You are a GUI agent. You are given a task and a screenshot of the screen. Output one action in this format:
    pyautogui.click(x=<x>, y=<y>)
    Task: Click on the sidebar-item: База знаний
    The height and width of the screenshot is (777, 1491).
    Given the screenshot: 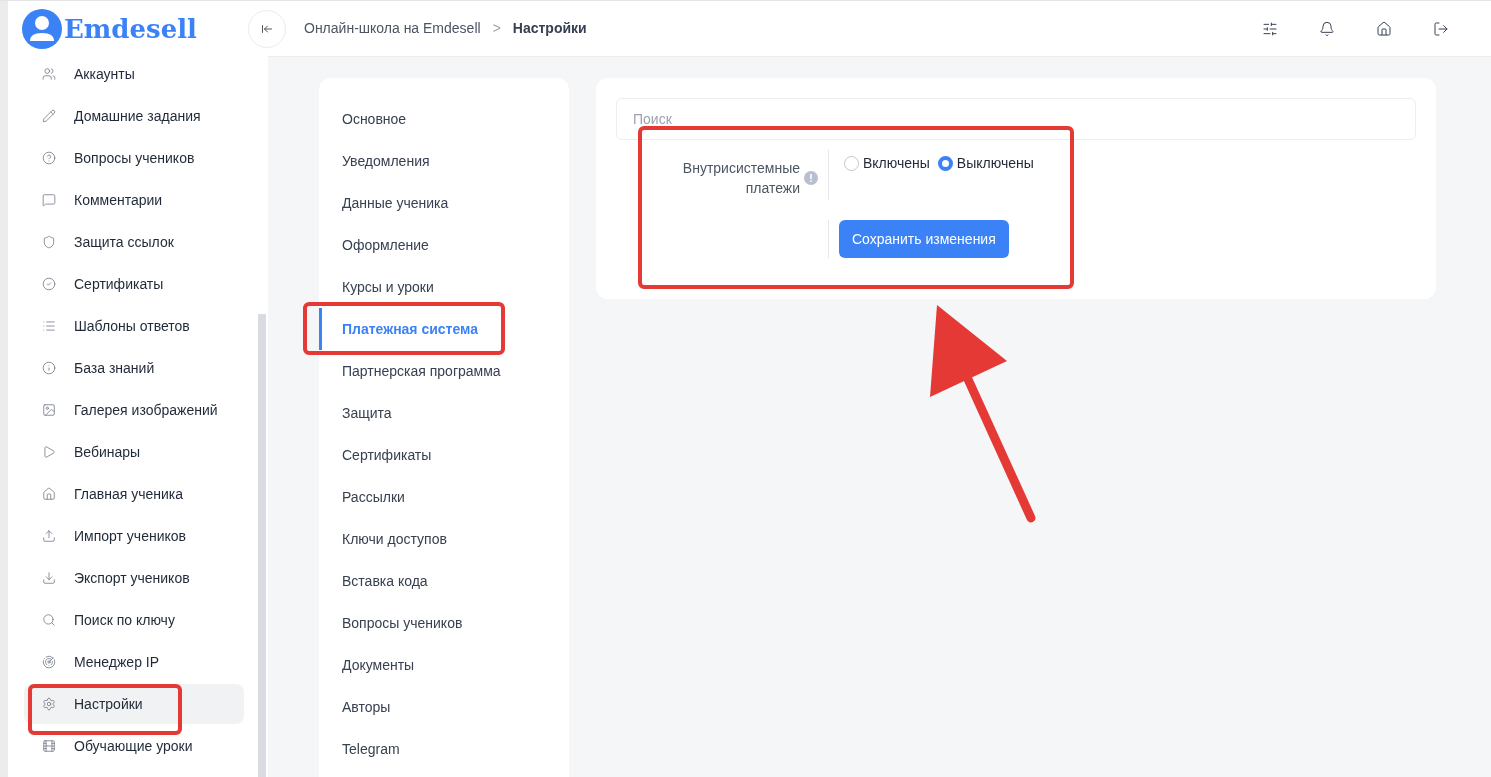 What is the action you would take?
    pyautogui.click(x=138, y=368)
    